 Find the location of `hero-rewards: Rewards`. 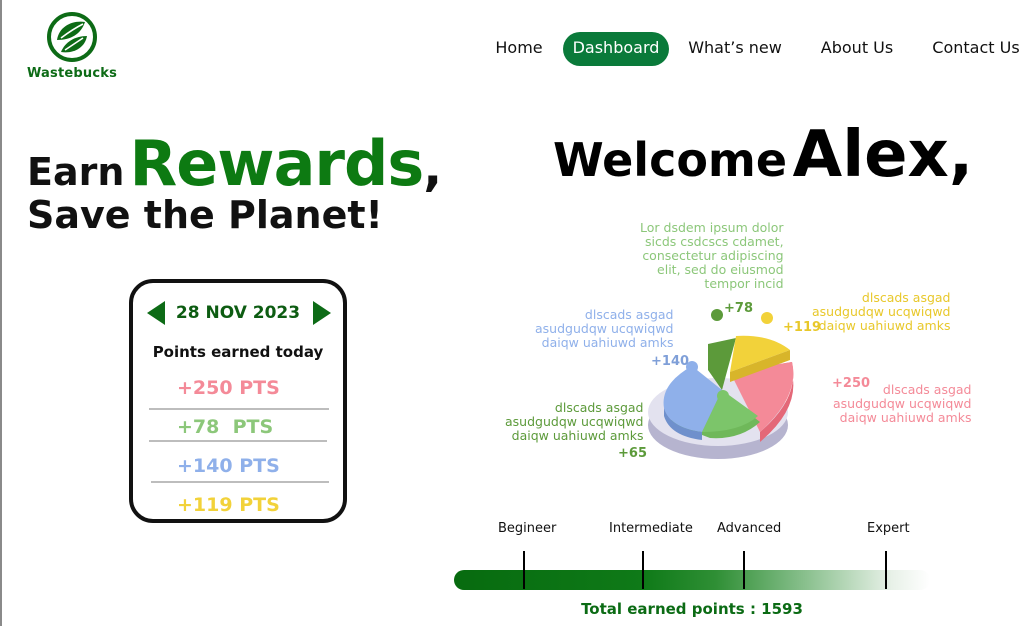

hero-rewards: Rewards is located at coordinates (277, 163).